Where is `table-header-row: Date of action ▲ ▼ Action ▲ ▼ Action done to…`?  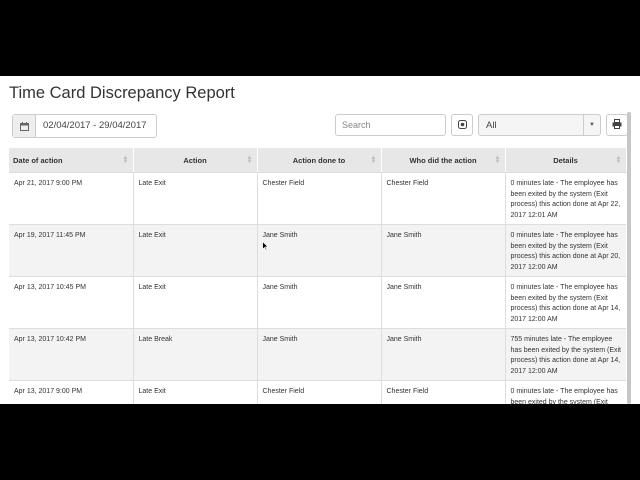 table-header-row: Date of action ▲ ▼ Action ▲ ▼ Action done to… is located at coordinates (318, 160).